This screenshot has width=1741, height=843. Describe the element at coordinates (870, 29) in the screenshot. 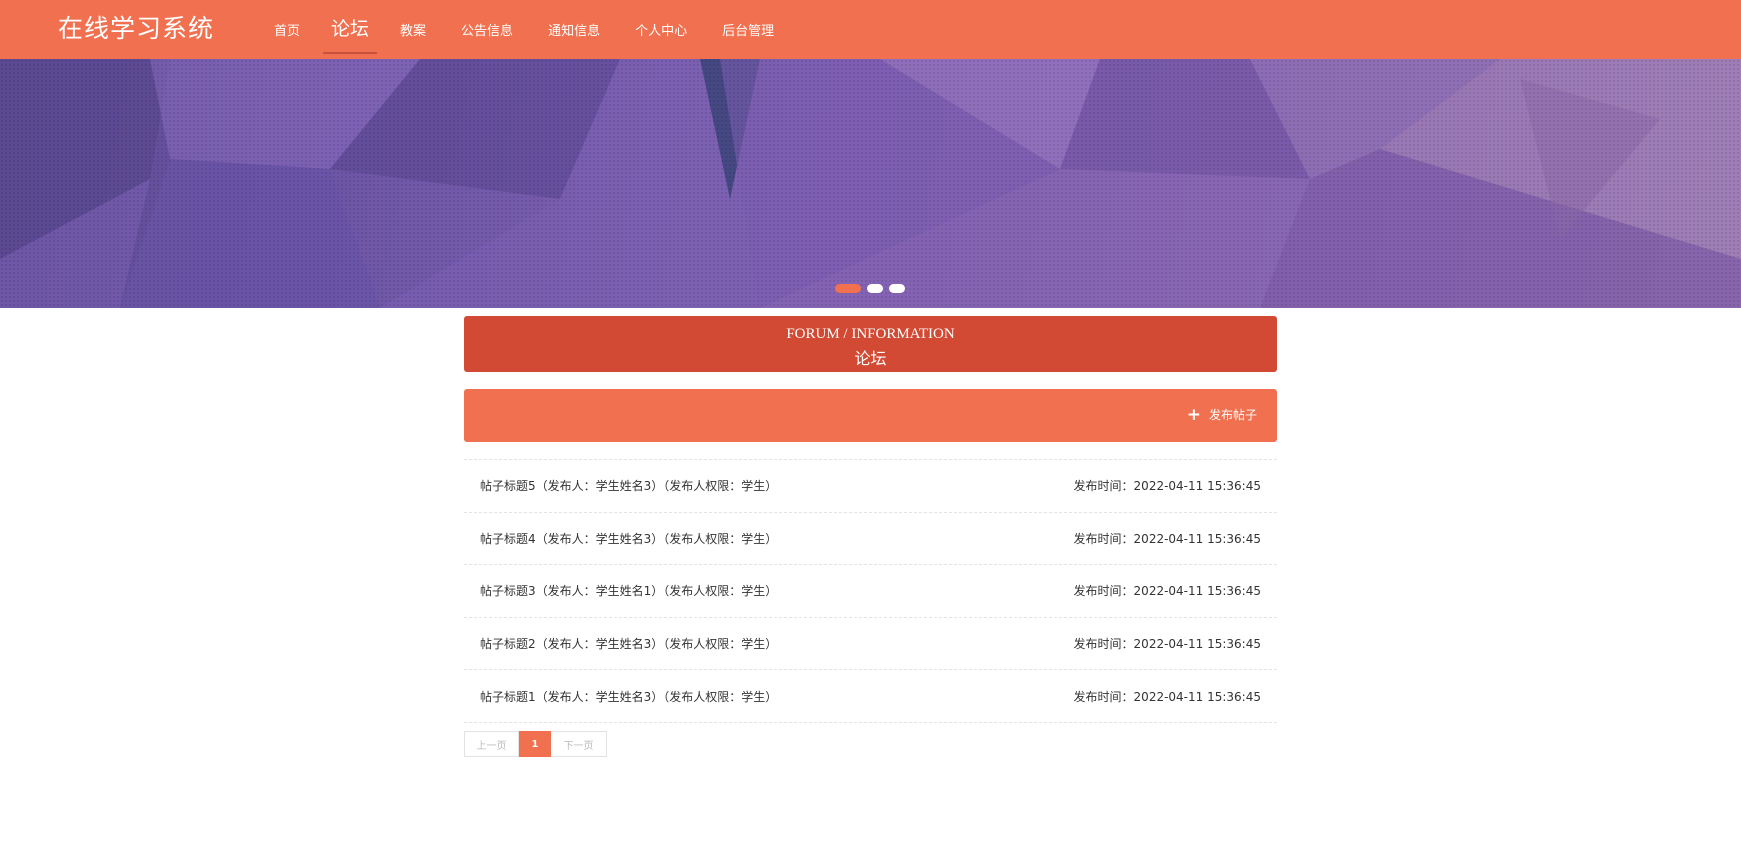

I see `top-header: 在线学习系统 首页 论坛 教案 公告信息 通知信息 个人中心 后台管理` at that location.